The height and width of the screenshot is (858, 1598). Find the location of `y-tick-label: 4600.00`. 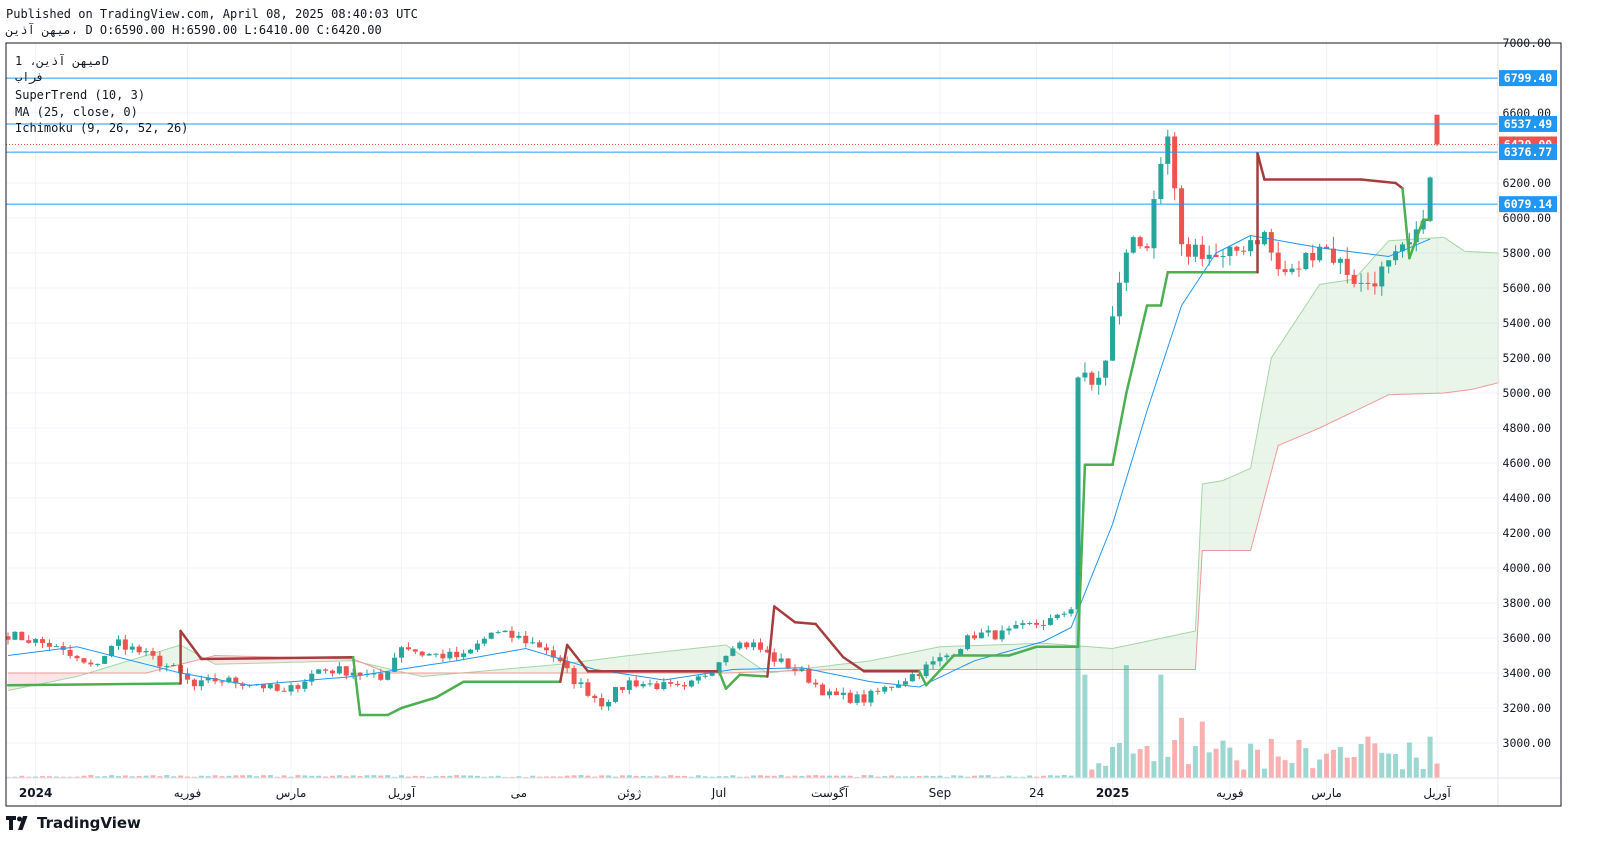

y-tick-label: 4600.00 is located at coordinates (1527, 463).